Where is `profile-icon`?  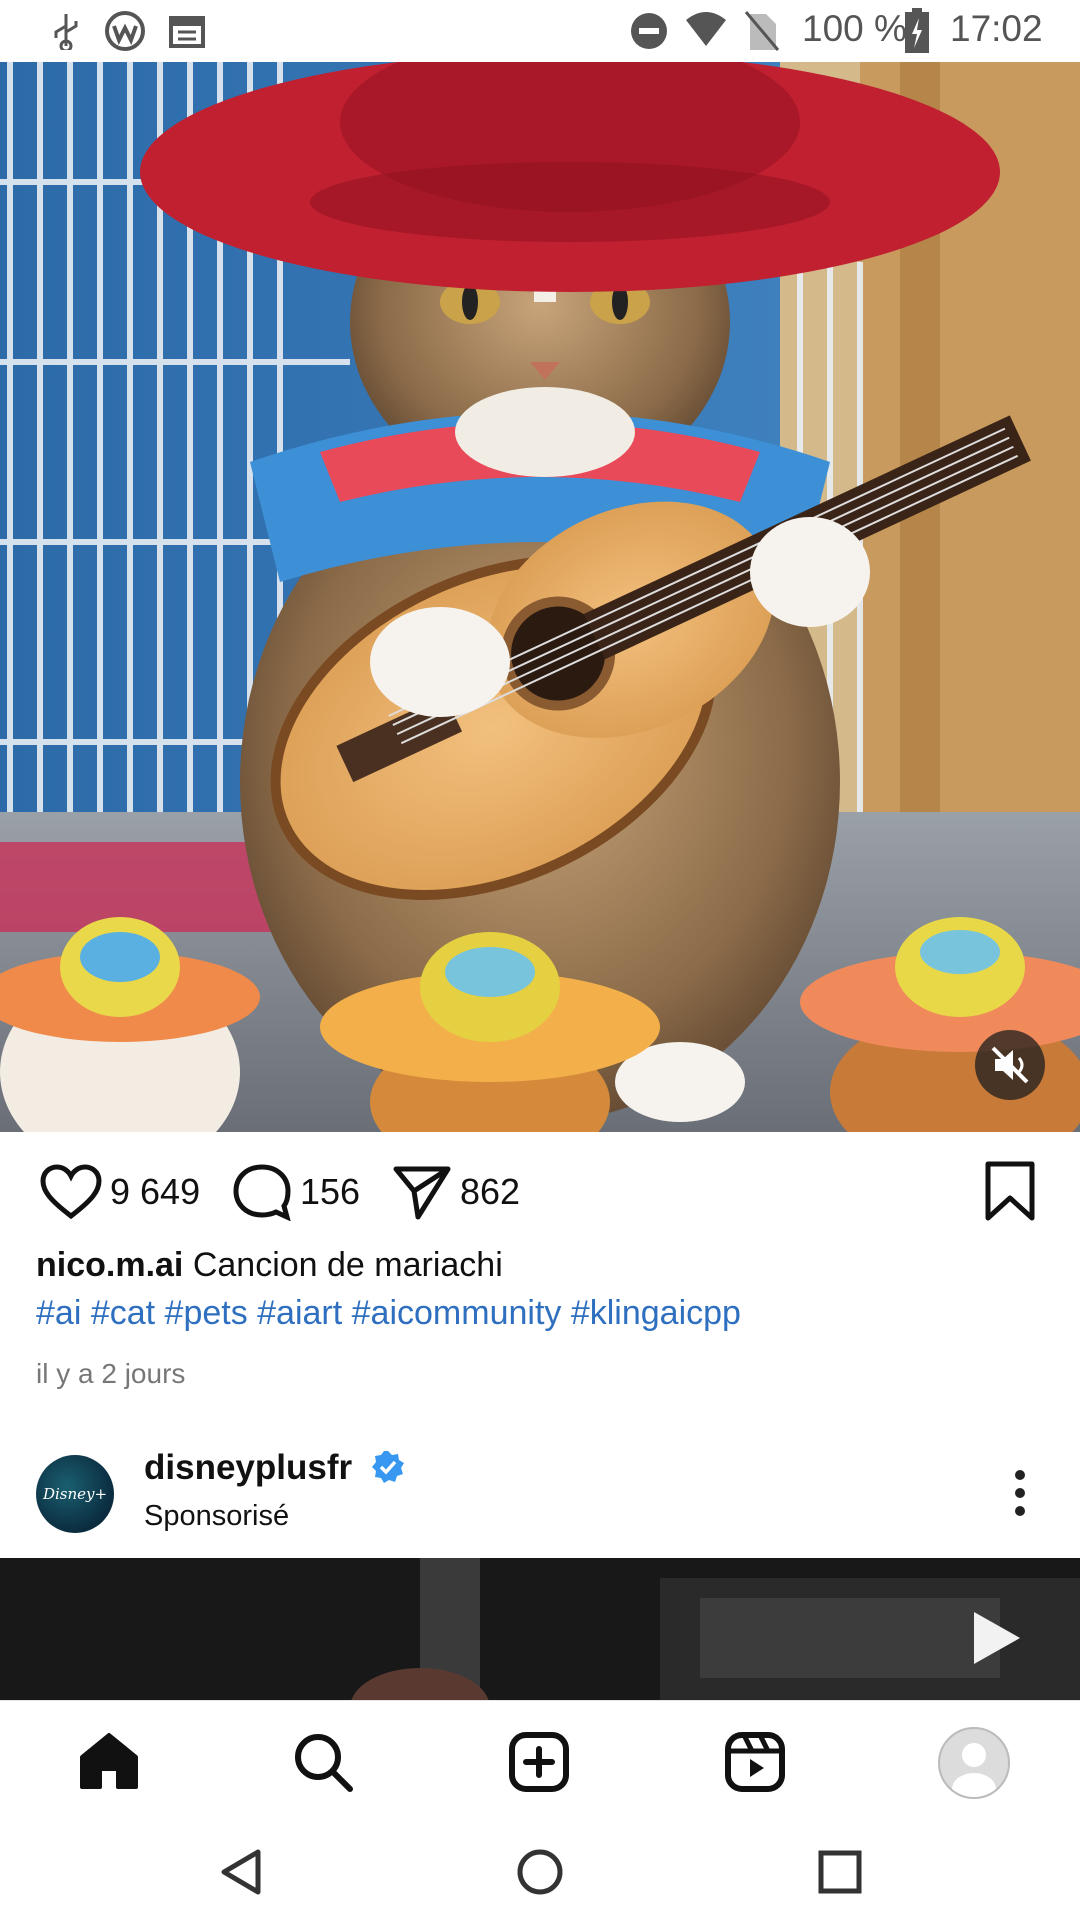
profile-icon is located at coordinates (974, 1770).